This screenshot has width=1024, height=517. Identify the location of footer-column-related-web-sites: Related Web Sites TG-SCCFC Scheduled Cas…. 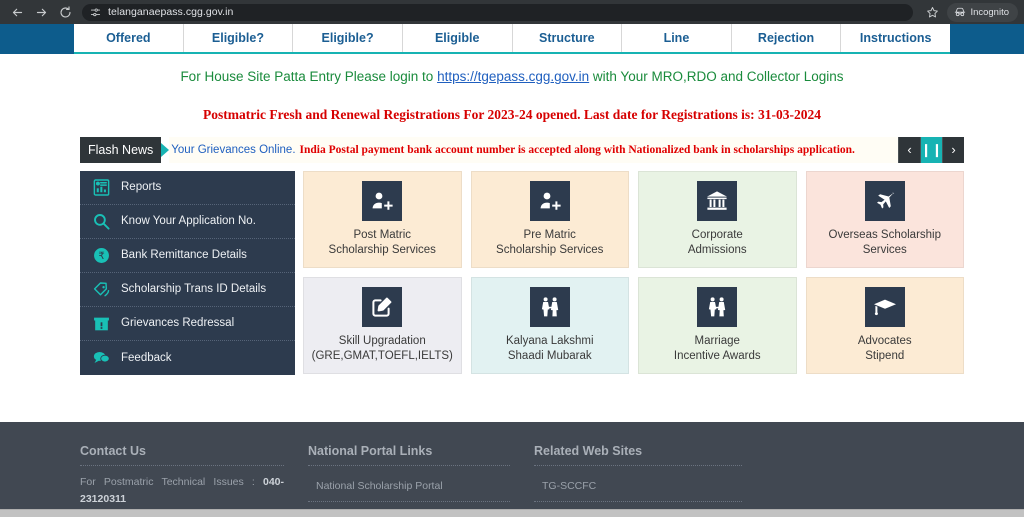
(650, 480).